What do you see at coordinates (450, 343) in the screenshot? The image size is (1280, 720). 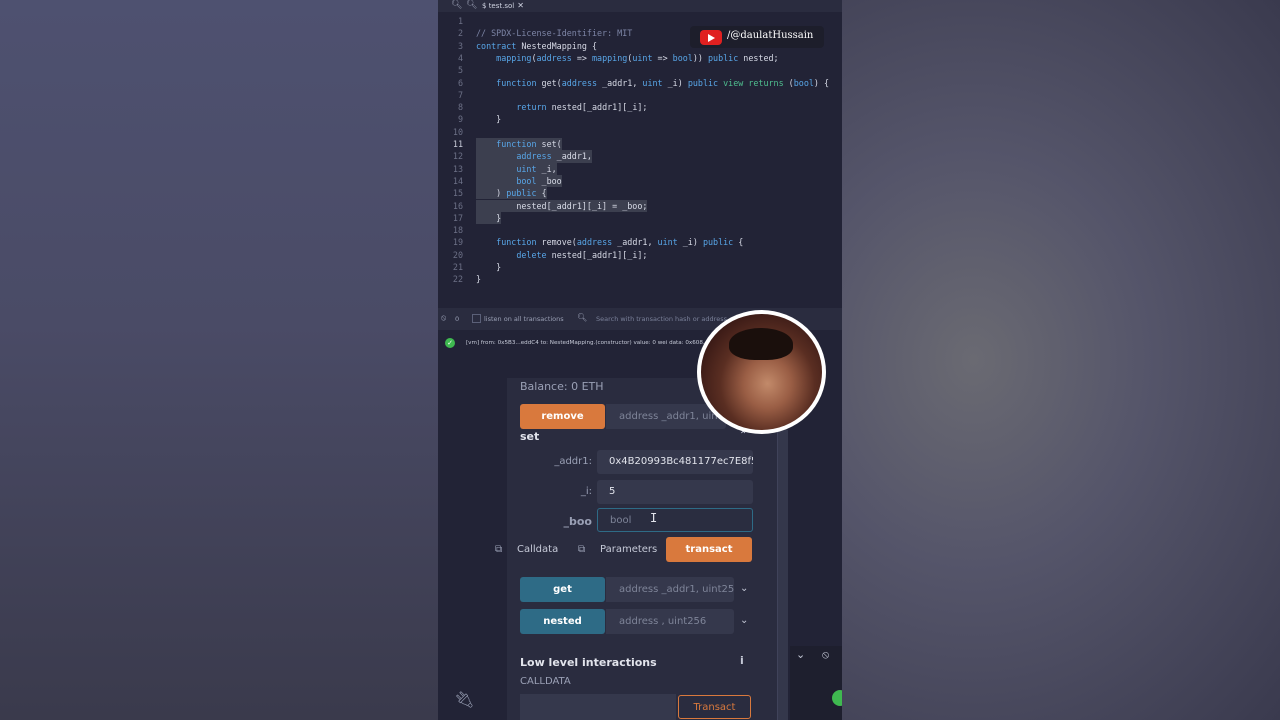 I see `check-circle-icon: ✓` at bounding box center [450, 343].